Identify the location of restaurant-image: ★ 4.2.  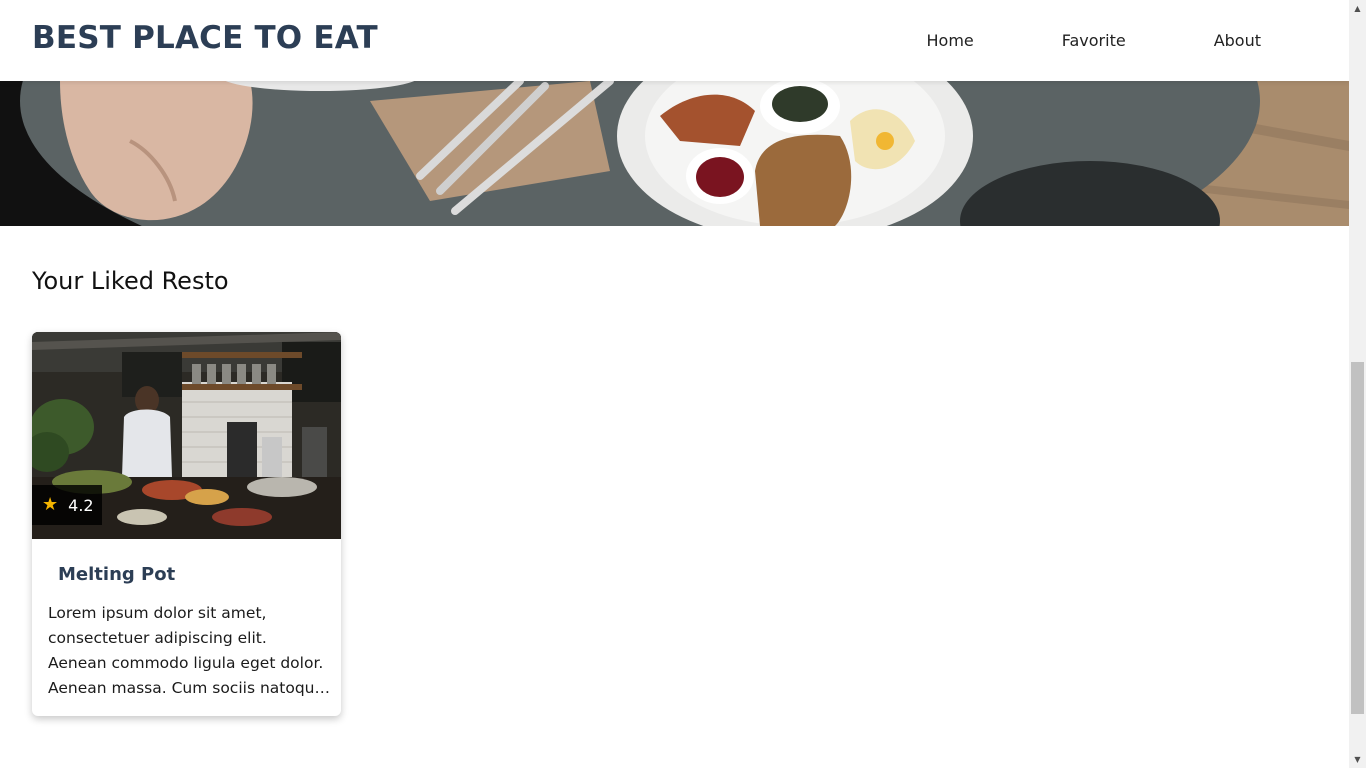
(186, 435).